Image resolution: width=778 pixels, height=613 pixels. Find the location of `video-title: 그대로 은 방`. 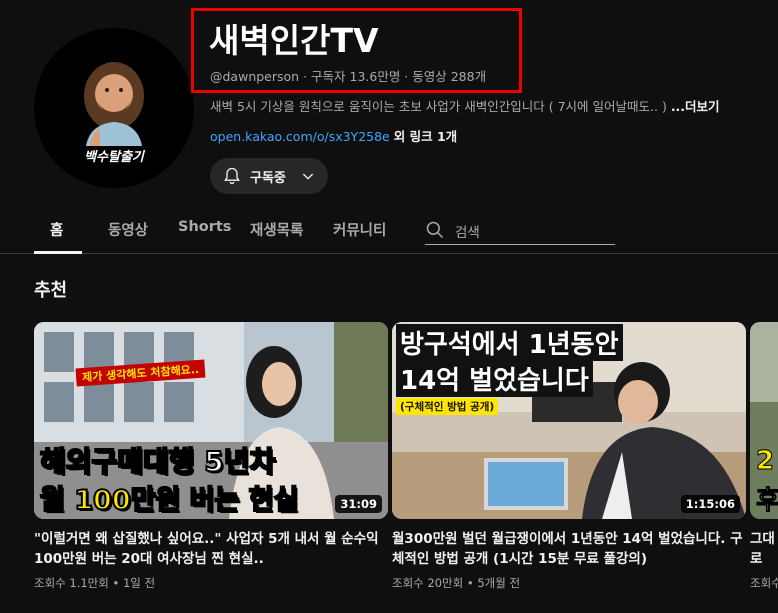

video-title: 그대로 은 방 is located at coordinates (764, 549).